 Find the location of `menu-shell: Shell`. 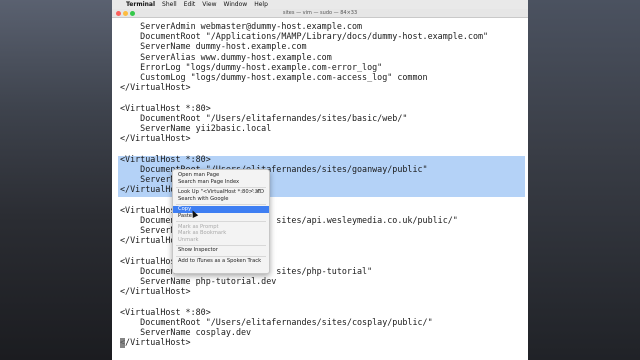

menu-shell: Shell is located at coordinates (169, 4).